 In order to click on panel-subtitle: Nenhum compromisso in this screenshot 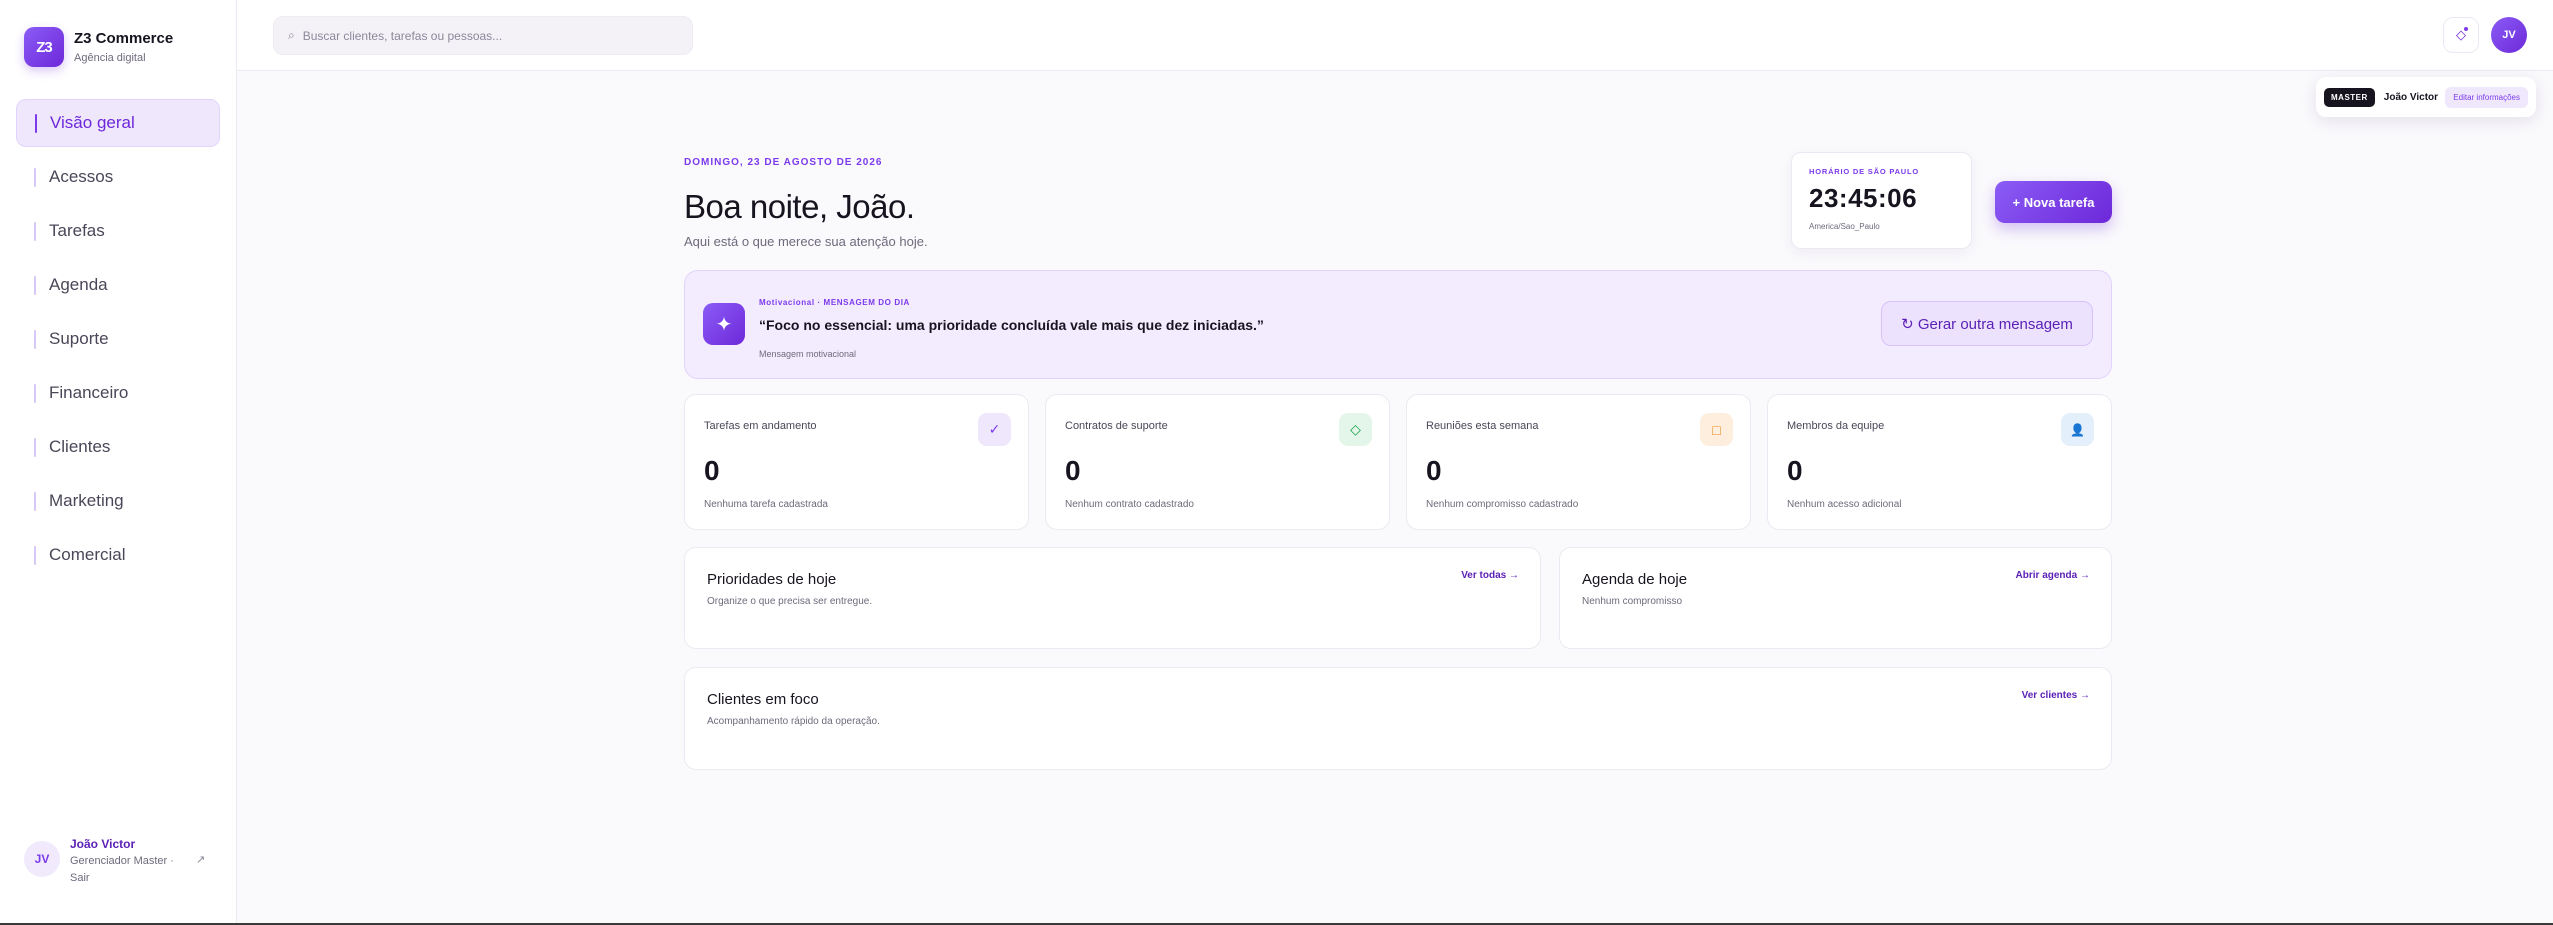, I will do `click(1632, 601)`.